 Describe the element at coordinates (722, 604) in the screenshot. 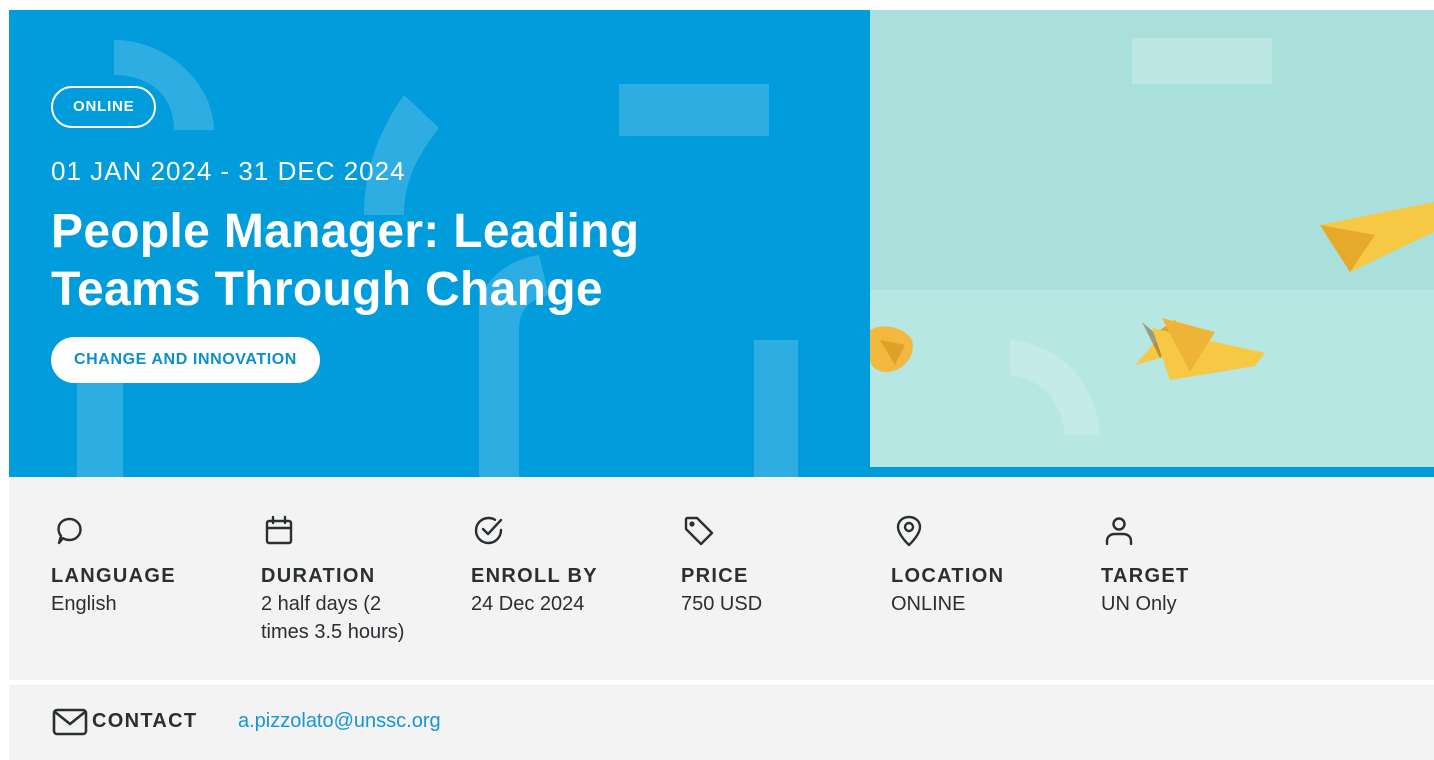

I see `info-value: 750 USD` at that location.